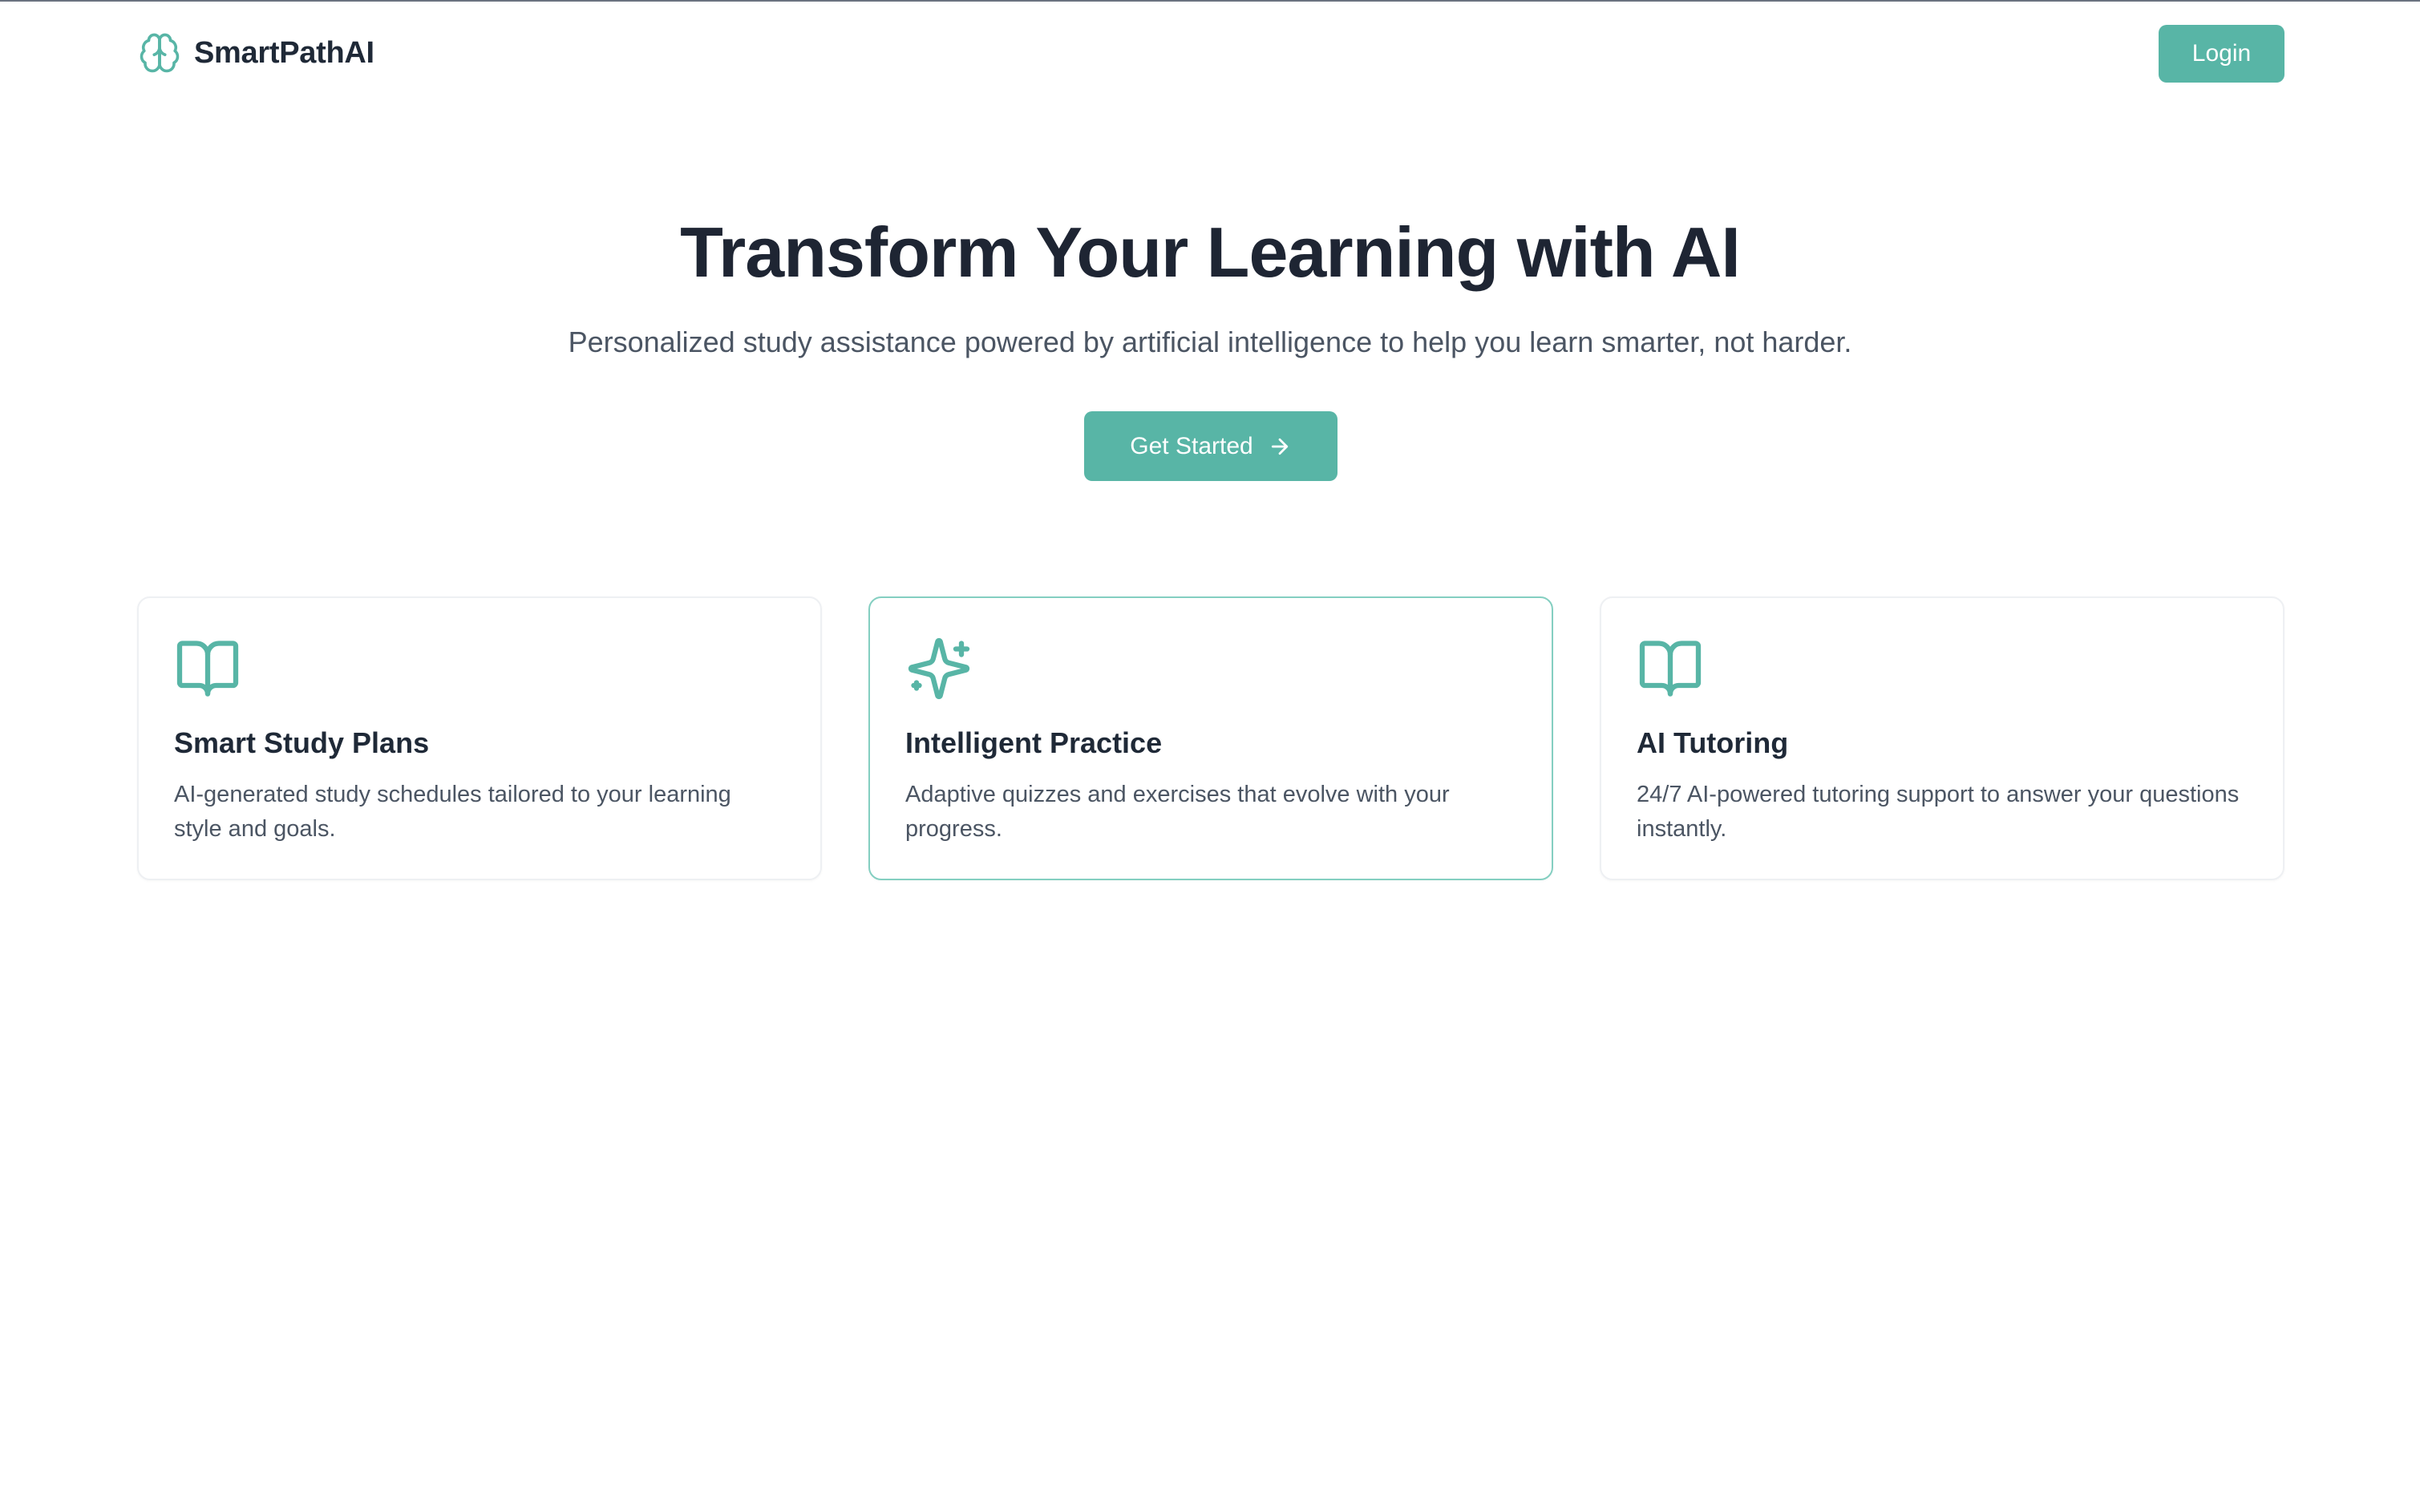  I want to click on get-started-button: Get Started, so click(1211, 446).